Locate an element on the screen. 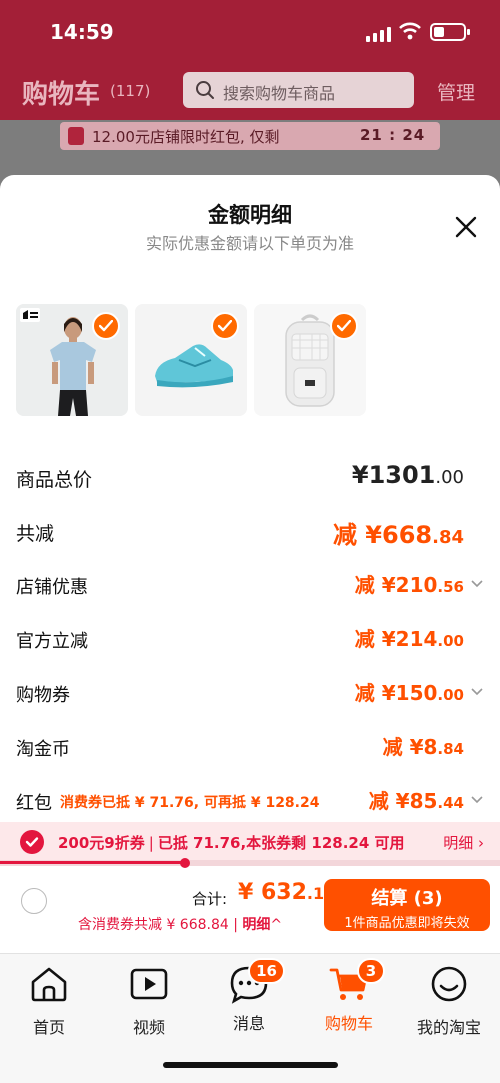 The height and width of the screenshot is (1083, 500). row-total-price: 商品总价 ¥1301.00 is located at coordinates (250, 477).